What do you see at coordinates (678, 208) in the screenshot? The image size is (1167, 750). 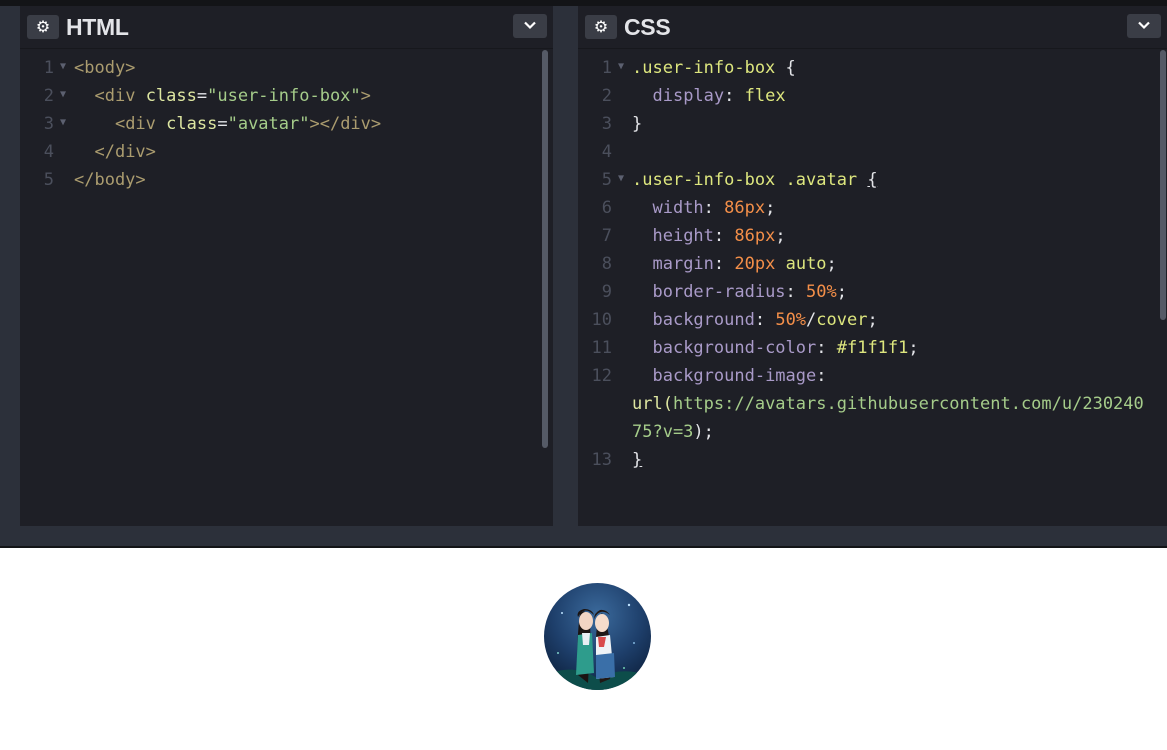 I see `code-token: width` at bounding box center [678, 208].